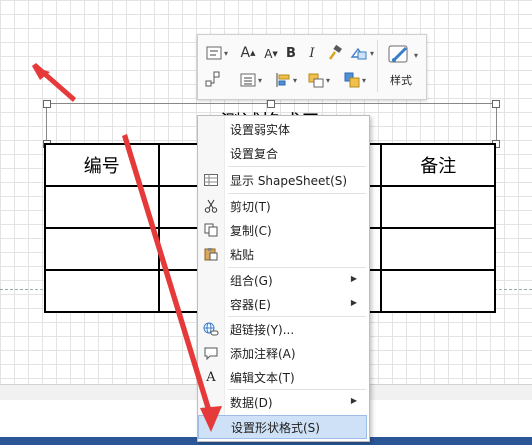 This screenshot has width=532, height=445. Describe the element at coordinates (214, 53) in the screenshot. I see `text-block-icon` at that location.